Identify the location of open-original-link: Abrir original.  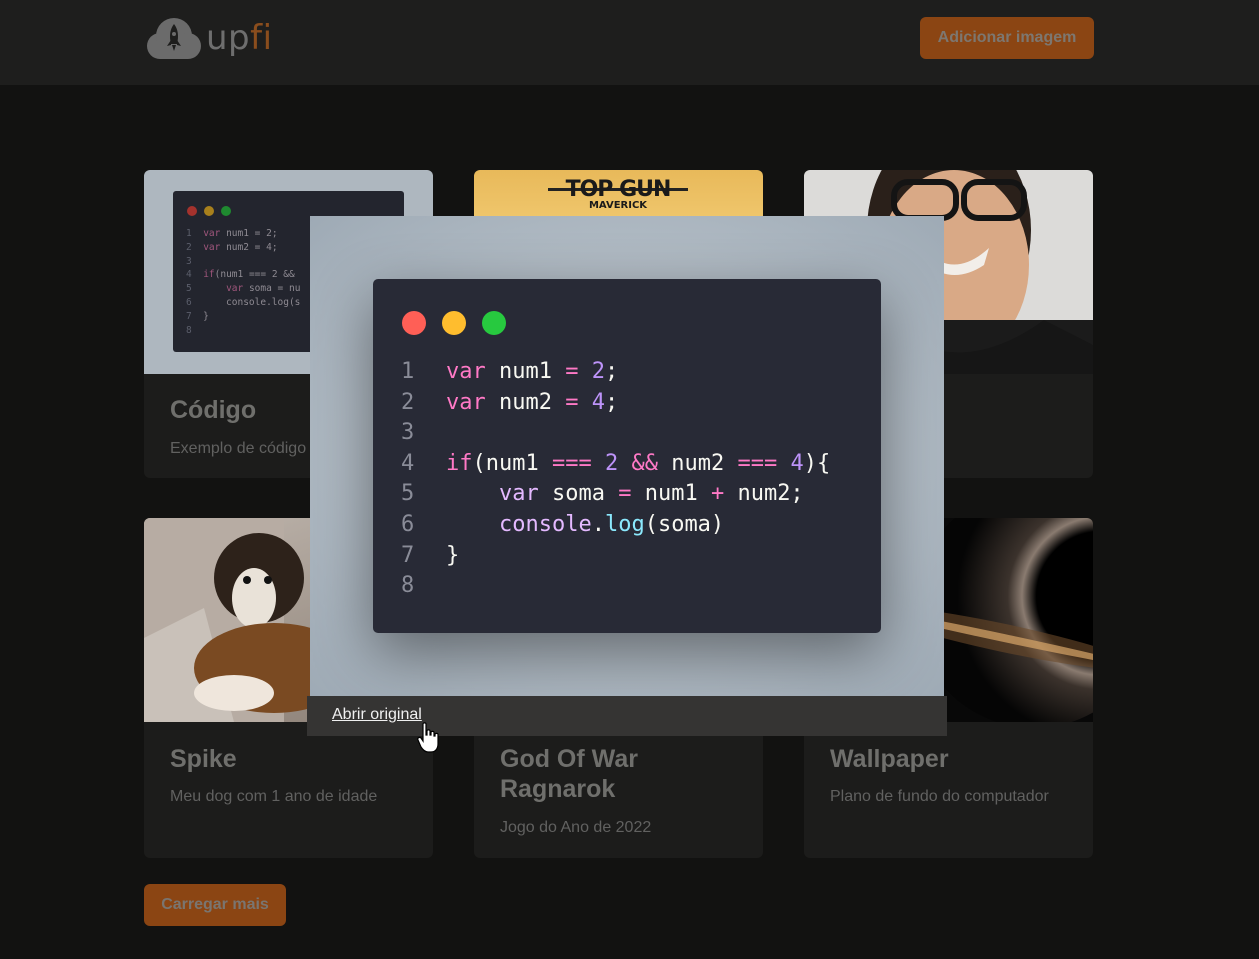
(377, 715).